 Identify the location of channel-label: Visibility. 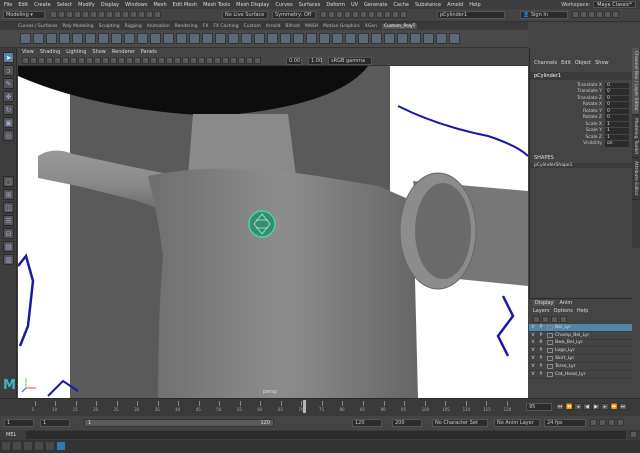
(567, 143).